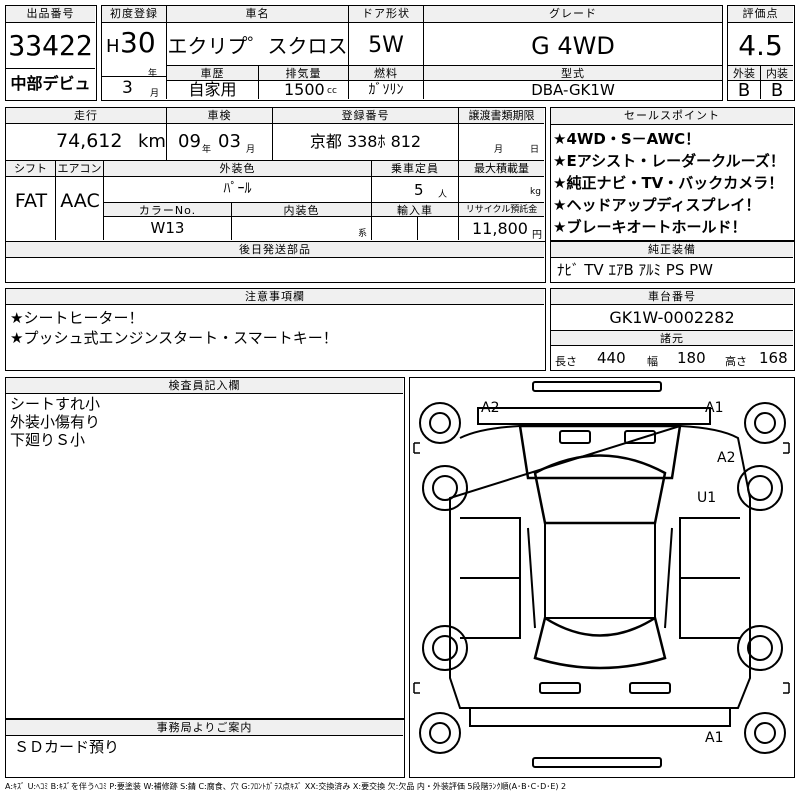 This screenshot has height=800, width=800. I want to click on interior-color-label: 内装色, so click(302, 209).